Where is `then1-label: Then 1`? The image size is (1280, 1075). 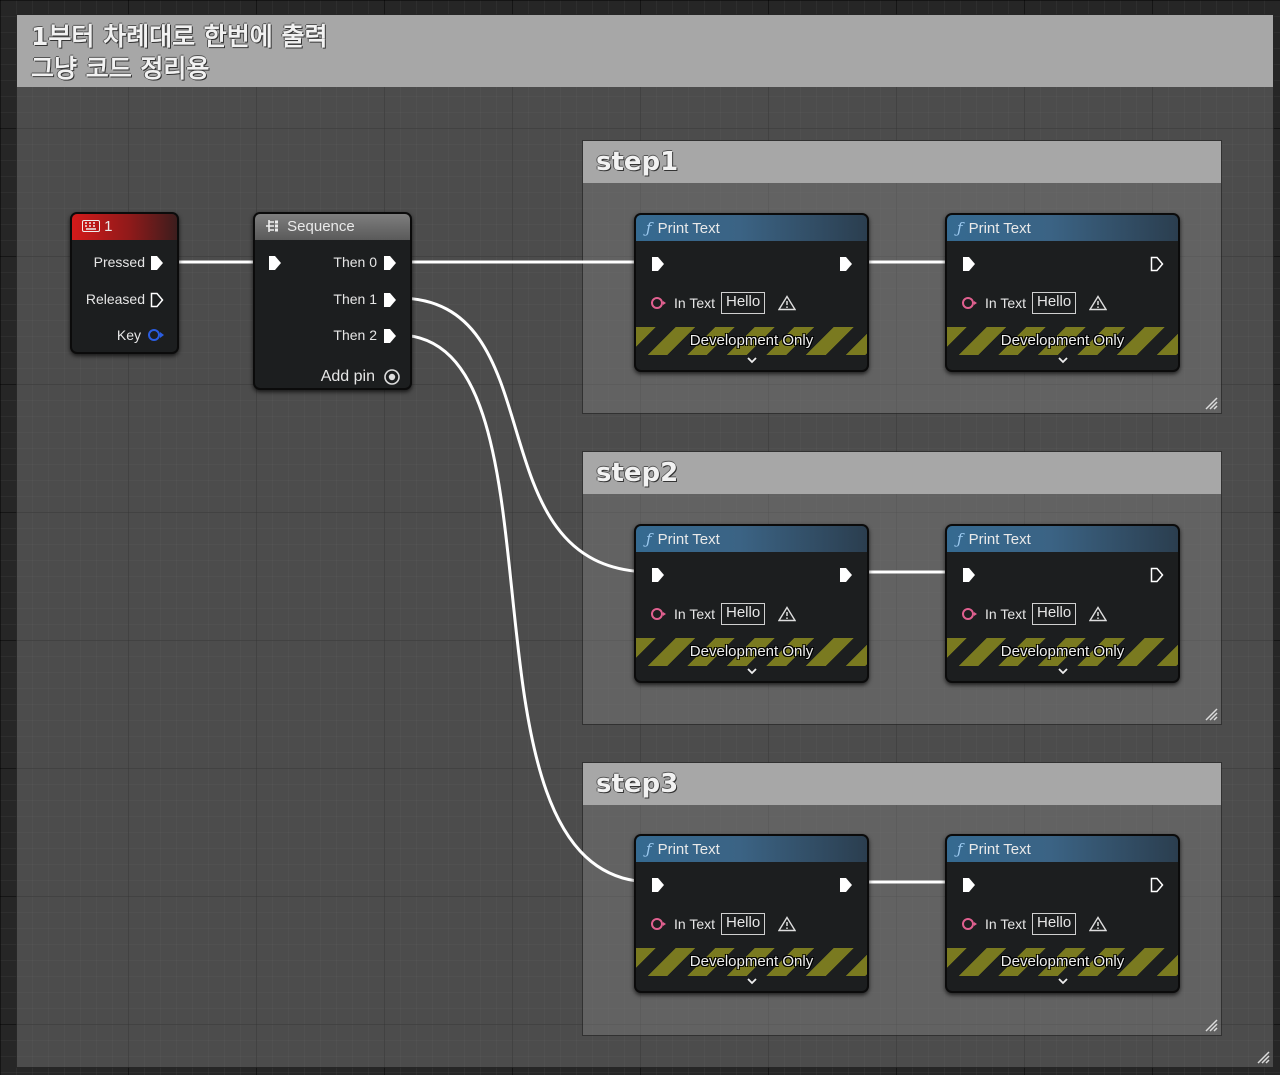
then1-label: Then 1 is located at coordinates (355, 299).